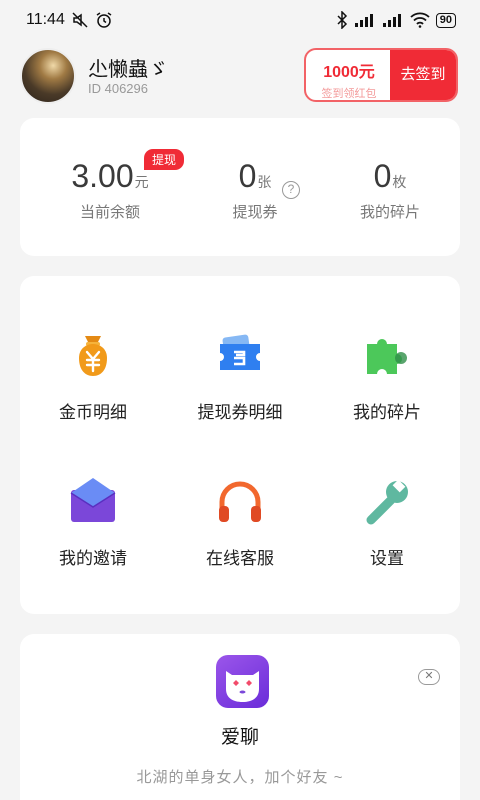 This screenshot has height=800, width=480. What do you see at coordinates (247, 176) in the screenshot?
I see `voucher-value: 0` at bounding box center [247, 176].